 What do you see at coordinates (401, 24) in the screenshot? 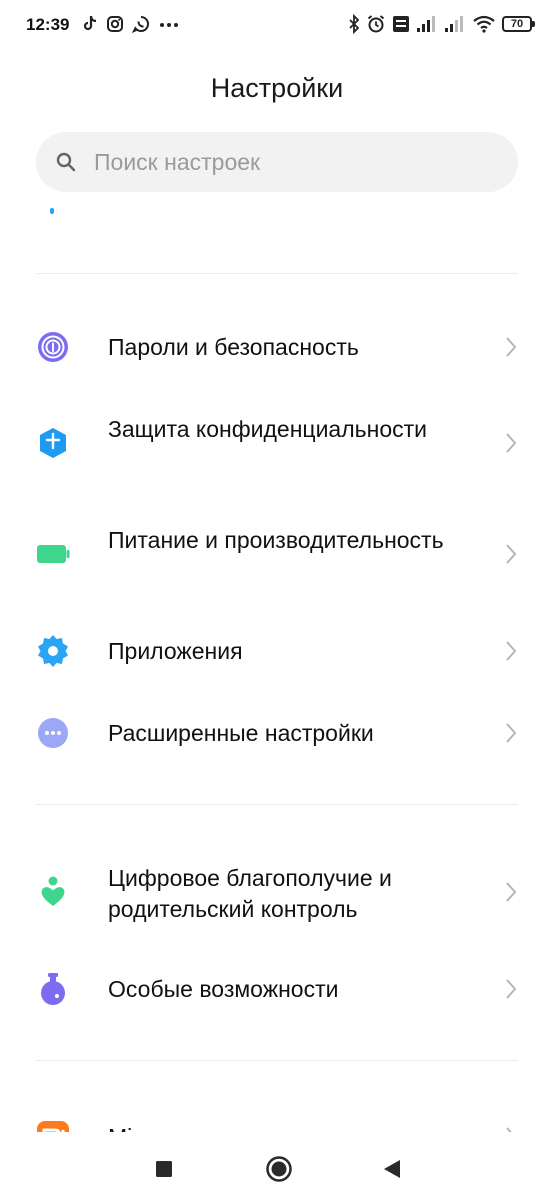
I see `volte-icon` at bounding box center [401, 24].